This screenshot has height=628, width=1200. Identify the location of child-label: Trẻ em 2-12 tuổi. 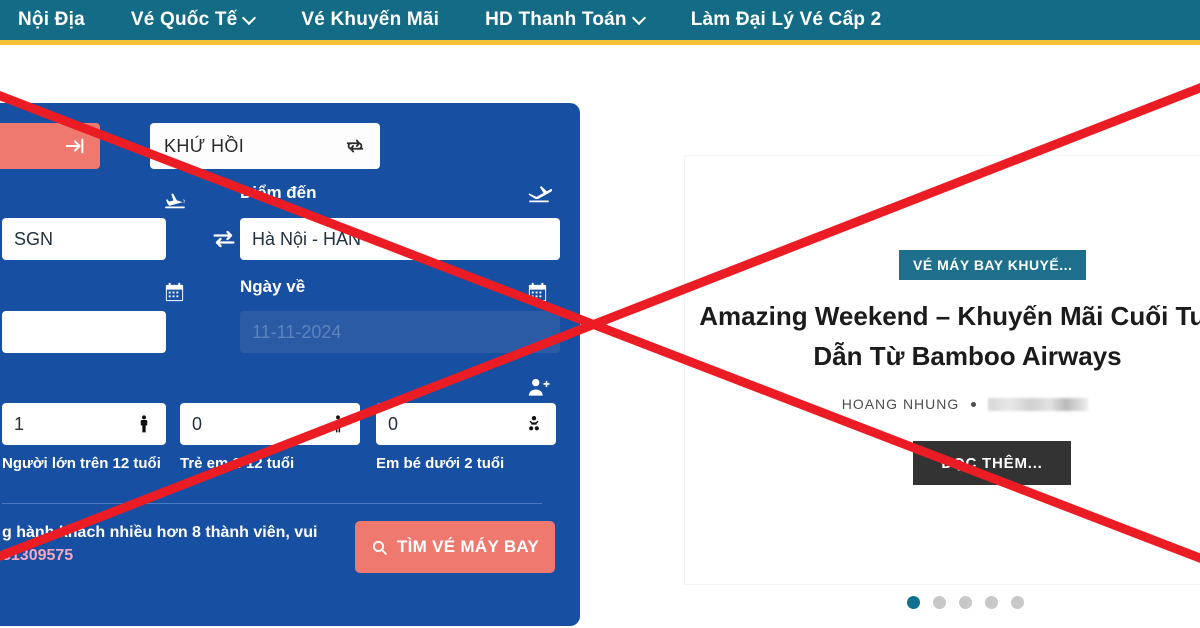
(237, 463).